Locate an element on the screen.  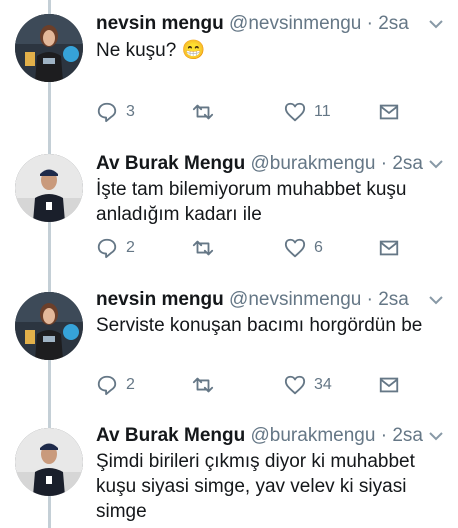
tweet-text-content: Ne kuşu? is located at coordinates (136, 50).